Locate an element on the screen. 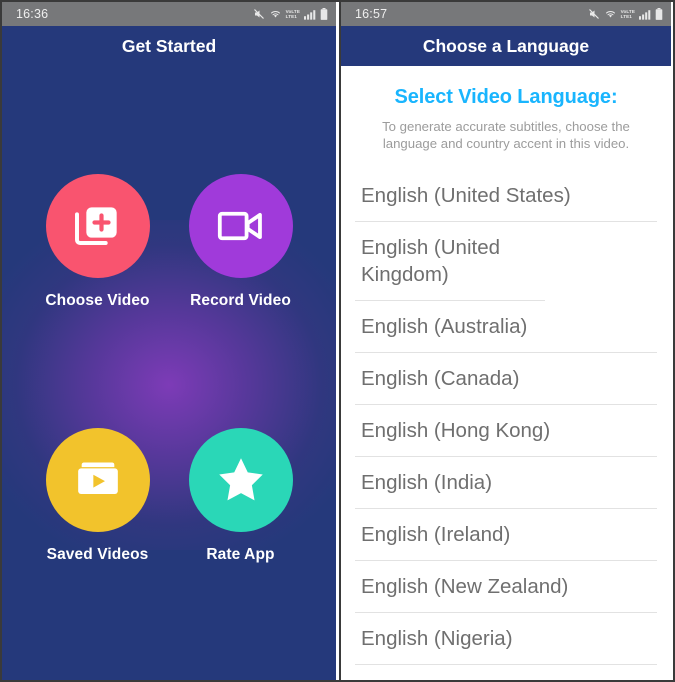 Image resolution: width=675 pixels, height=682 pixels. tile-circle-choose-video is located at coordinates (97, 226).